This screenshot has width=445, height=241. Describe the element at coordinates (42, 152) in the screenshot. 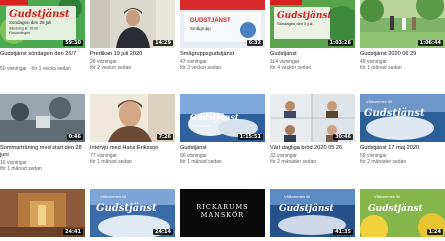

I see `video-title: Sommarträning med start den 28 juni` at that location.